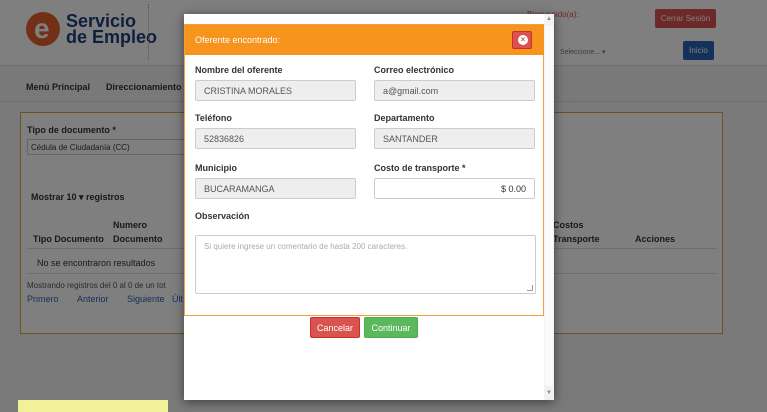 This screenshot has width=767, height=412. What do you see at coordinates (93, 406) in the screenshot?
I see `footer-highlight` at bounding box center [93, 406].